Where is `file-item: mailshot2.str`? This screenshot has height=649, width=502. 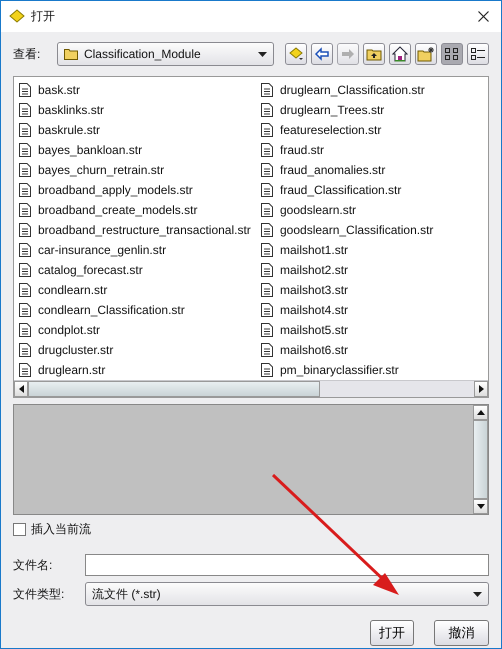 file-item: mailshot2.str is located at coordinates (373, 270).